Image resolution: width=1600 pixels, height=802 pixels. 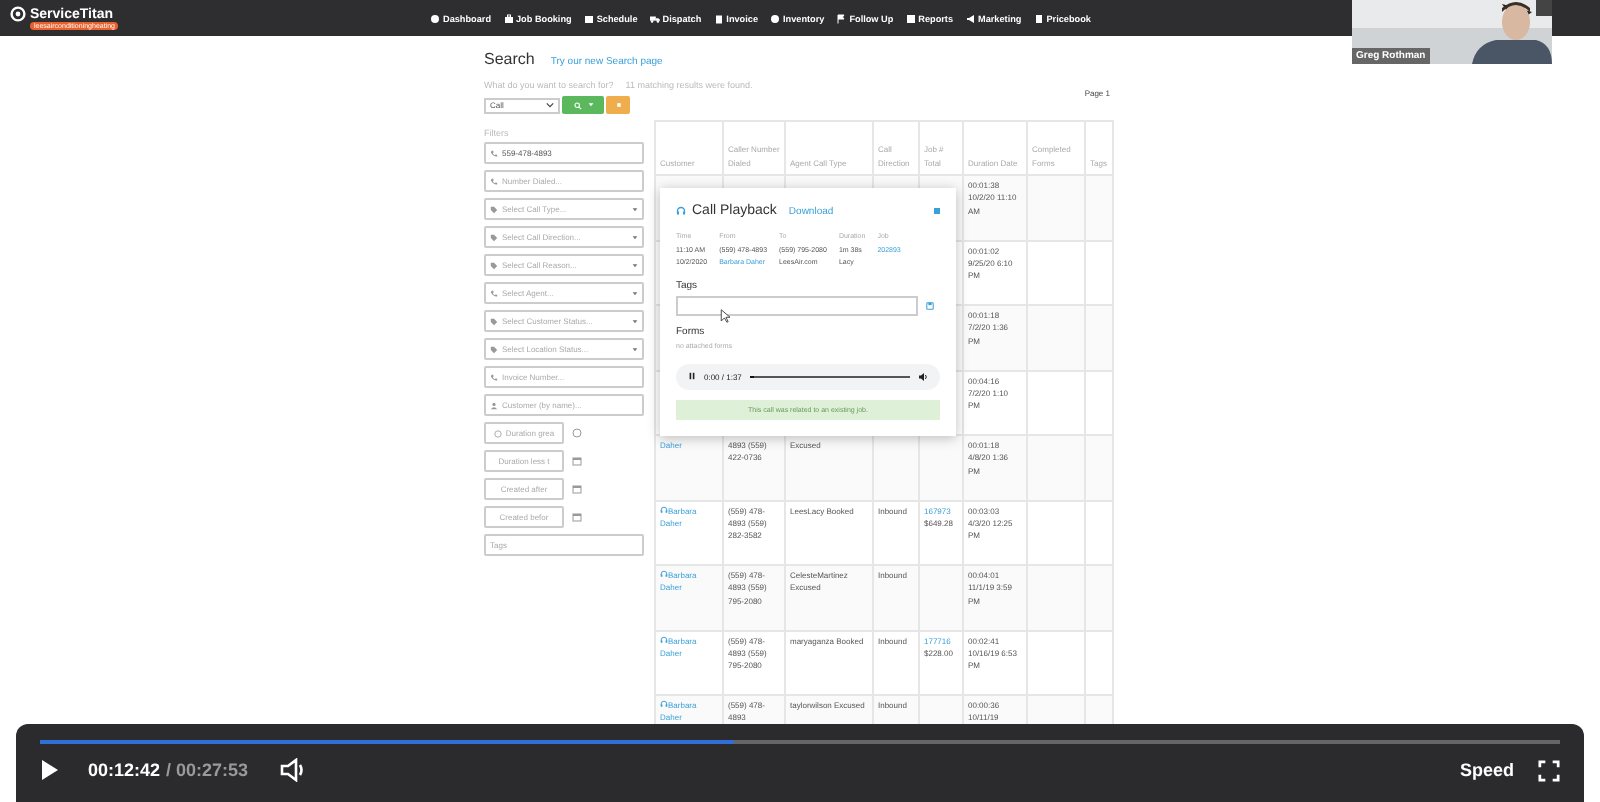 What do you see at coordinates (692, 376) in the screenshot?
I see `pause-icon` at bounding box center [692, 376].